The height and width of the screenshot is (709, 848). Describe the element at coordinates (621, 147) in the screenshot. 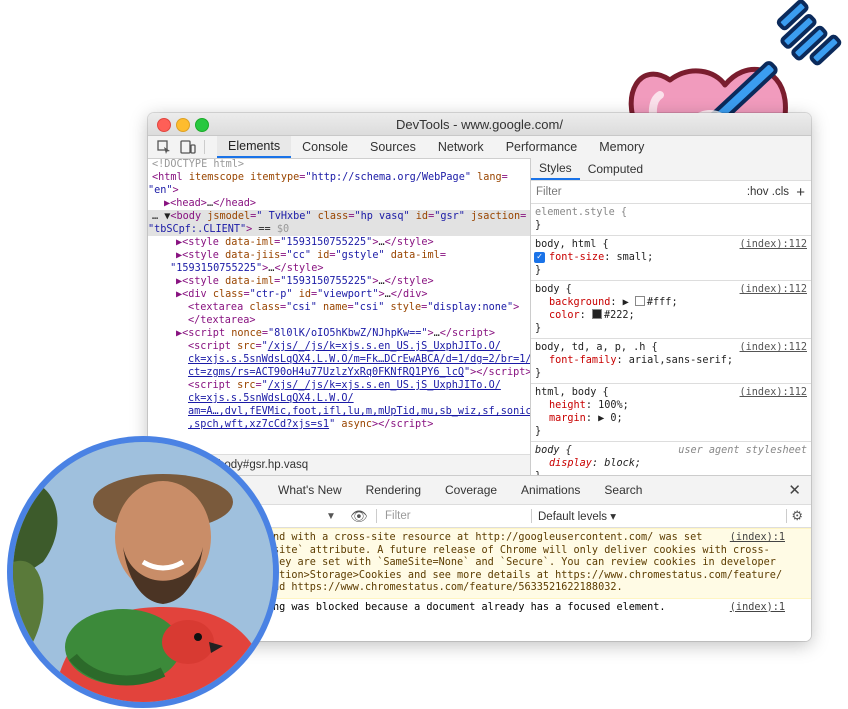

I see `tab-memory: Memory` at that location.